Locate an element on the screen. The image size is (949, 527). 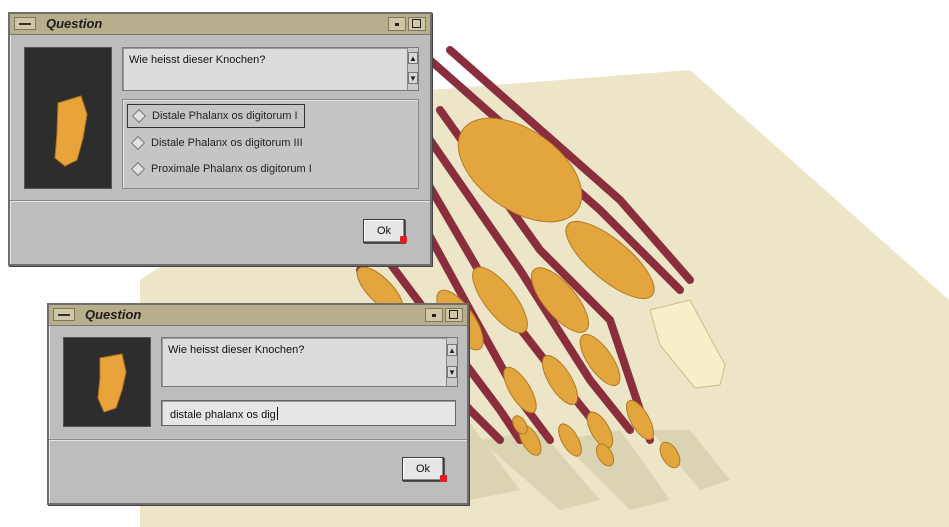
answer-option-3: Proximale Phalanx os digitorum I is located at coordinates (219, 169).